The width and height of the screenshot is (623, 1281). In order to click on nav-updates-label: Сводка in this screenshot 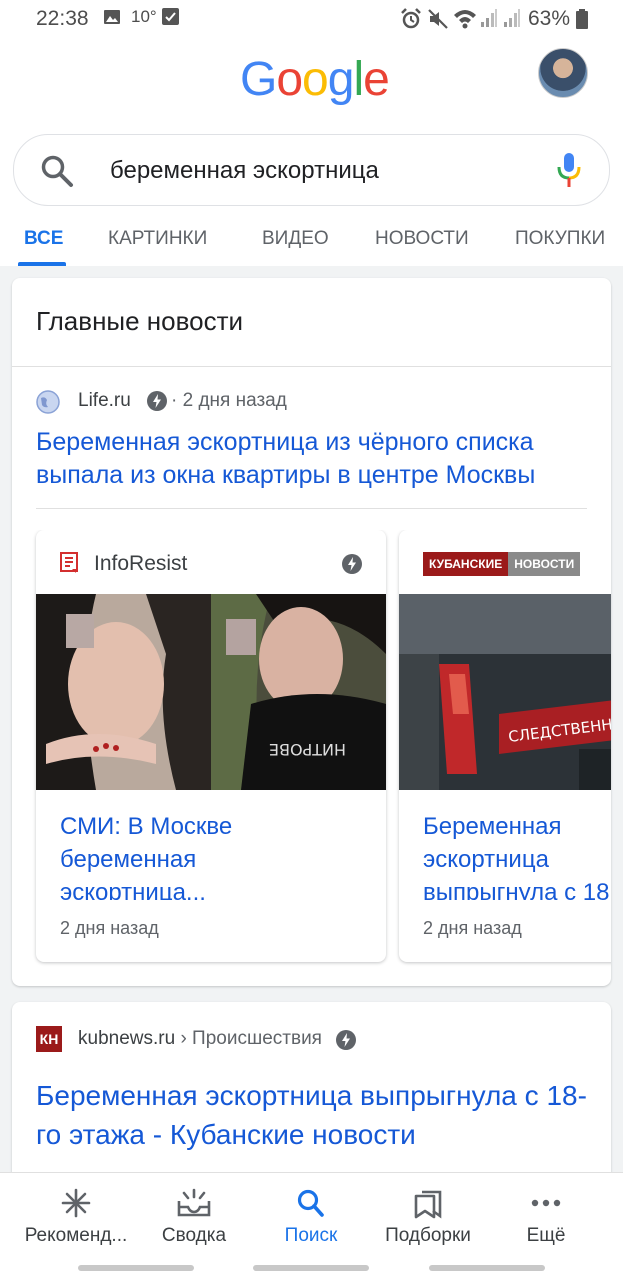, I will do `click(194, 1235)`.